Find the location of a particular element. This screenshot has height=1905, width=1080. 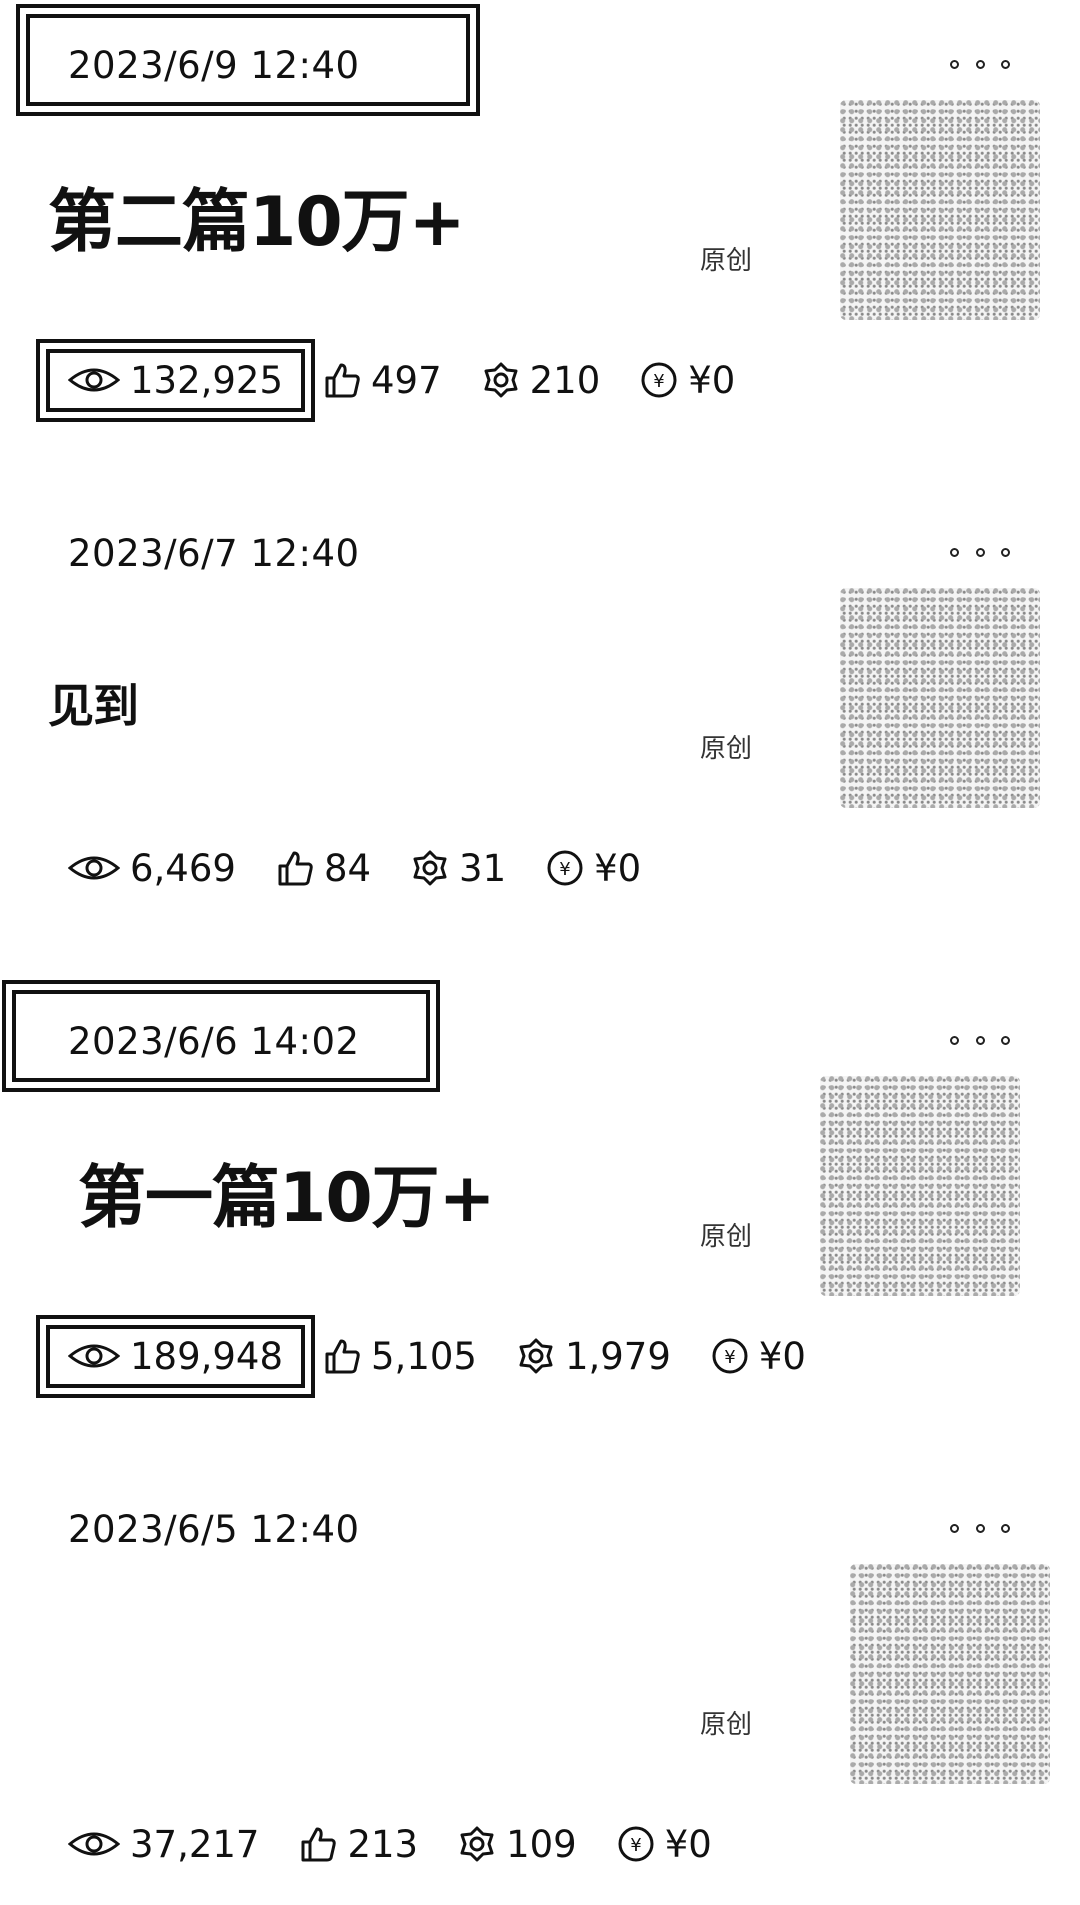

post-stats: 6,469 84 31 ¥ ¥0 is located at coordinates (374, 868).